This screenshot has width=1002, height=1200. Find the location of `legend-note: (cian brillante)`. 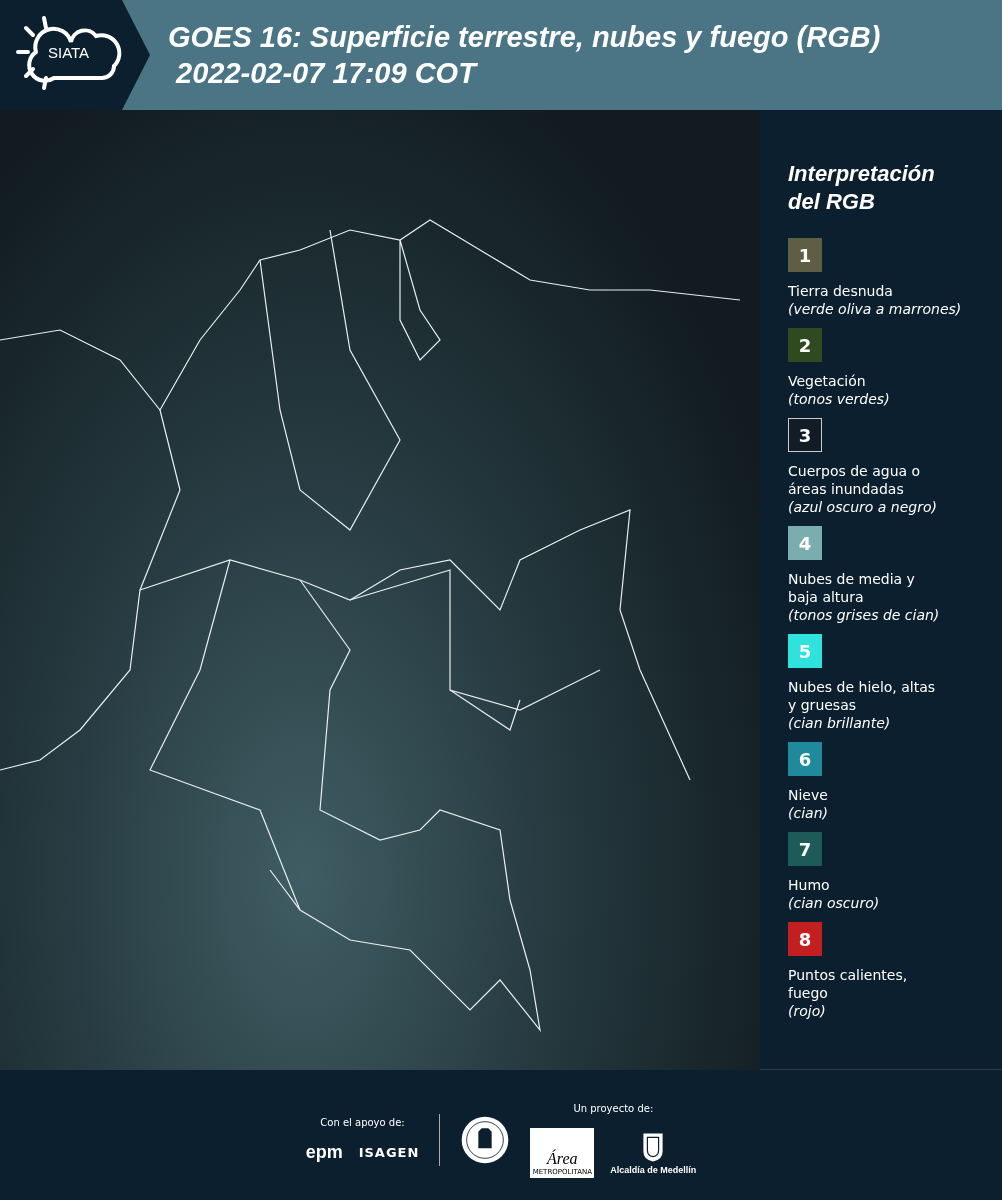

legend-note: (cian brillante) is located at coordinates (840, 723).